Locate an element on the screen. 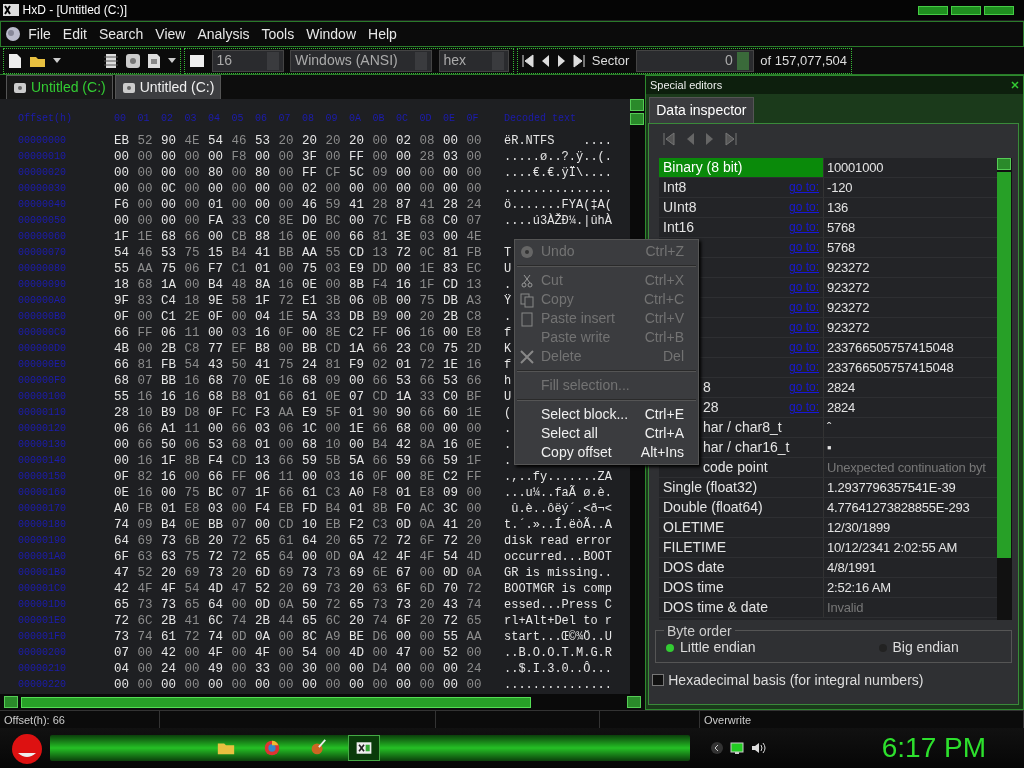 This screenshot has height=768, width=1024. hex-byte: 63 is located at coordinates (145, 557).